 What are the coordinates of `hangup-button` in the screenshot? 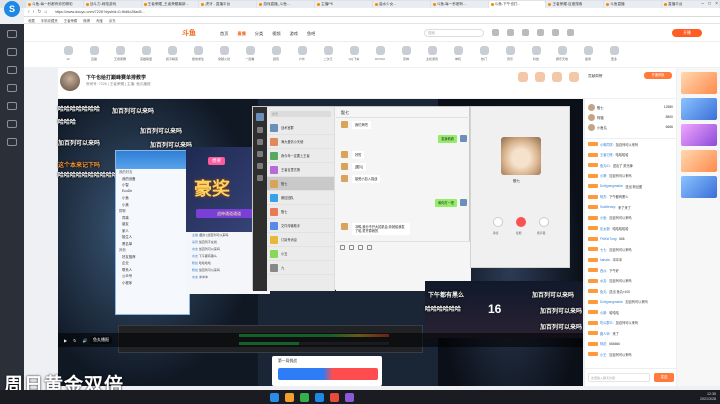 It's located at (521, 222).